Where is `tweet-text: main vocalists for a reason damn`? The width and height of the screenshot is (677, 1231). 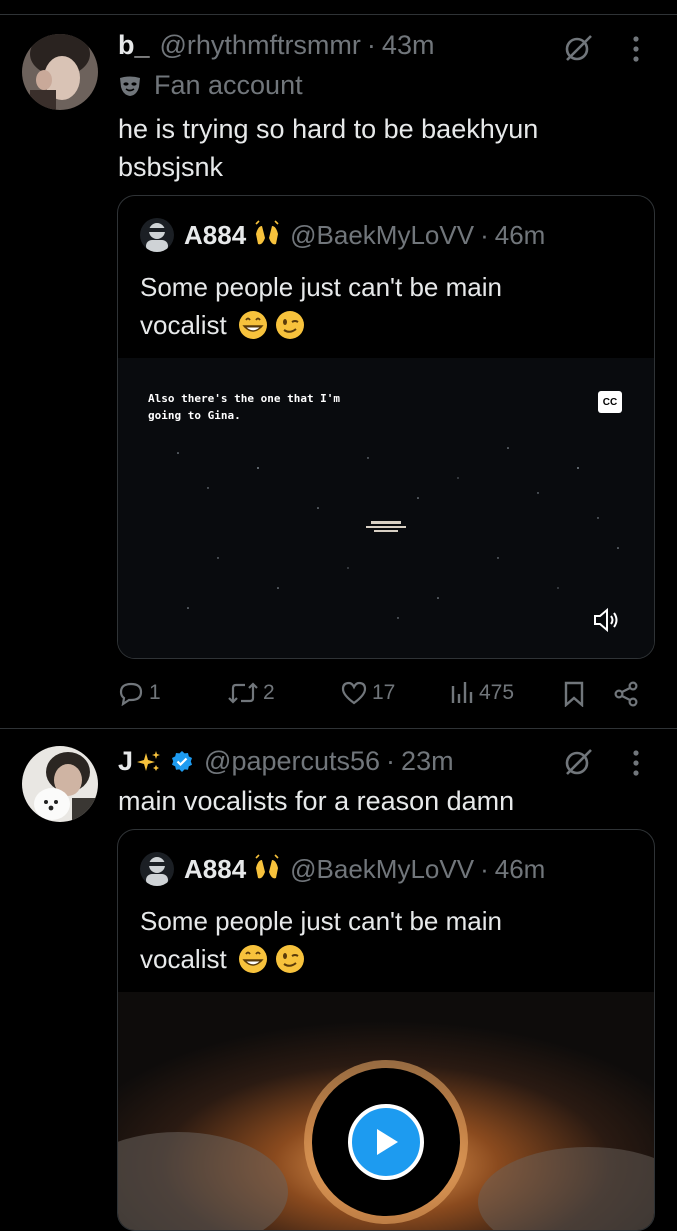 tweet-text: main vocalists for a reason damn is located at coordinates (316, 801).